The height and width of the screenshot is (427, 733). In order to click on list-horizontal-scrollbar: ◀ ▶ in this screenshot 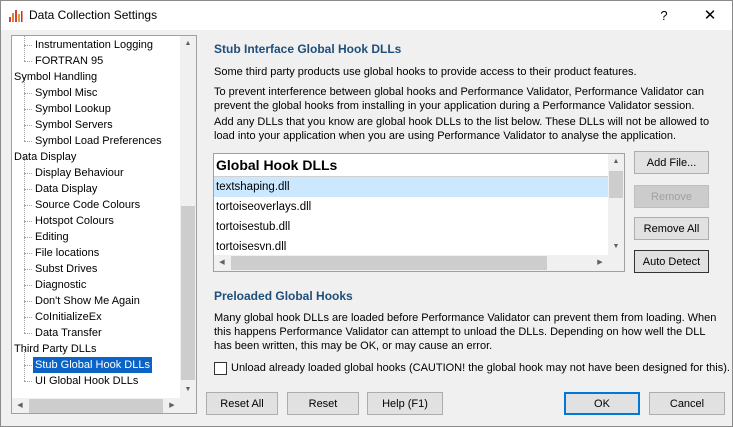, I will do `click(411, 263)`.